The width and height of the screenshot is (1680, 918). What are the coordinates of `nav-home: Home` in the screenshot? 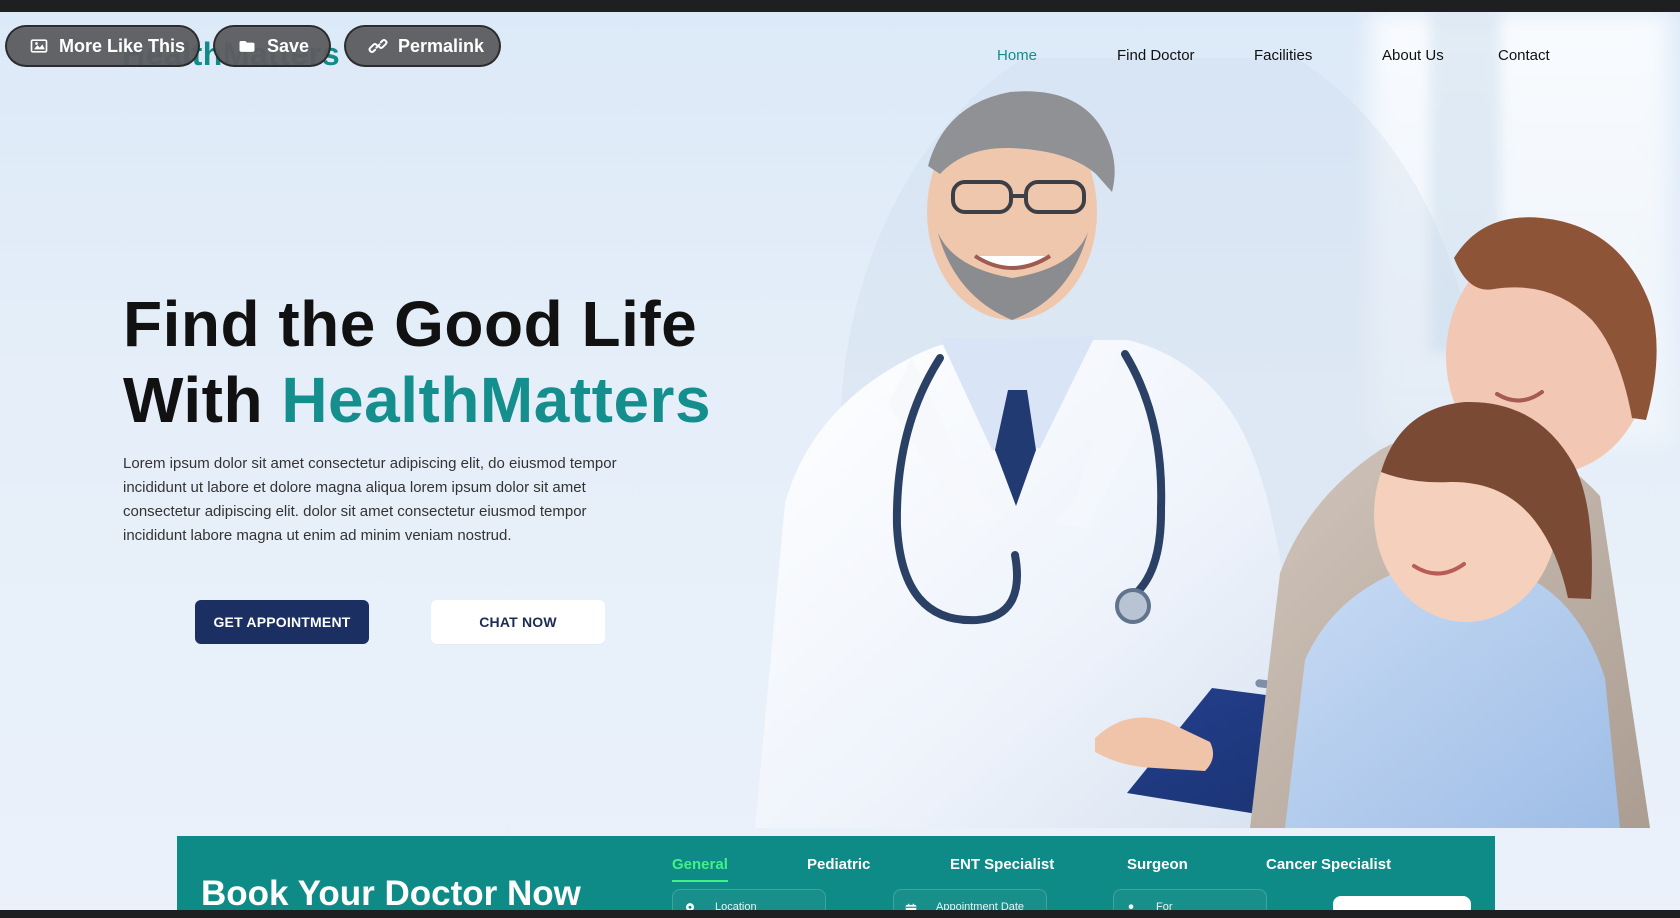 It's located at (1017, 55).